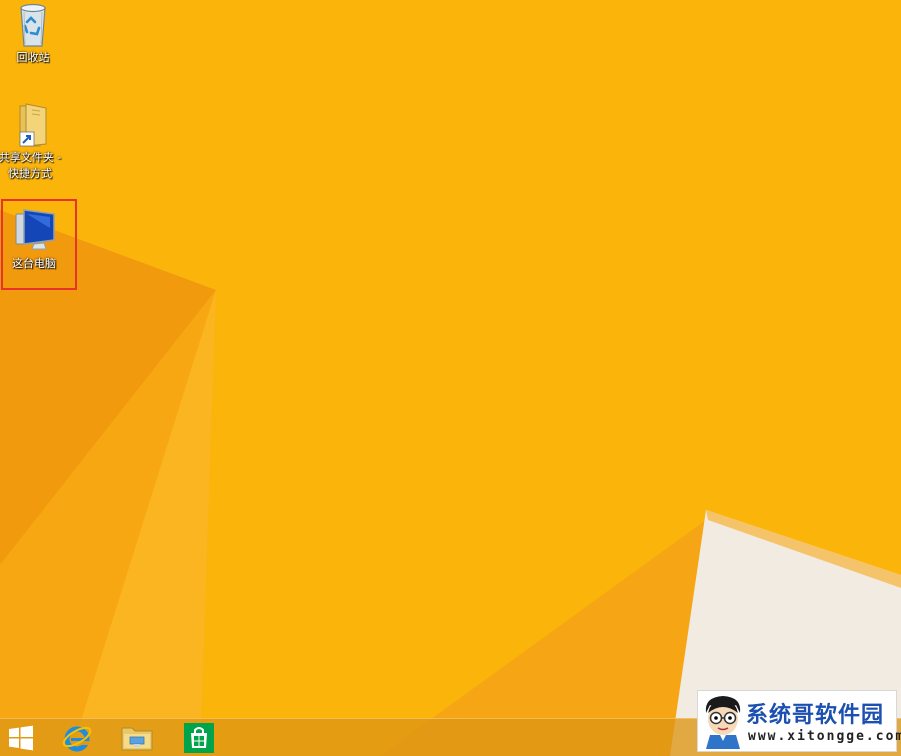 This screenshot has height=756, width=901. I want to click on file-explorer-icon, so click(137, 739).